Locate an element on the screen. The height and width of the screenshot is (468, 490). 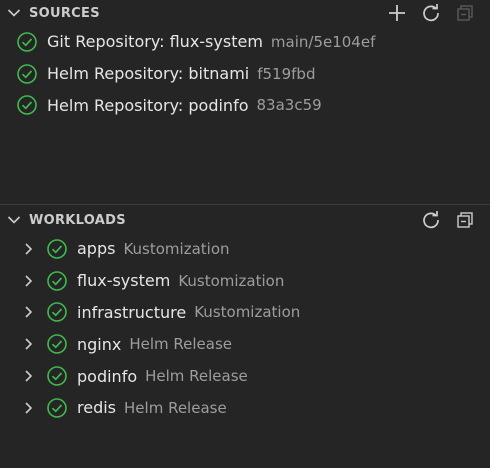
workload-label: apps is located at coordinates (96, 249).